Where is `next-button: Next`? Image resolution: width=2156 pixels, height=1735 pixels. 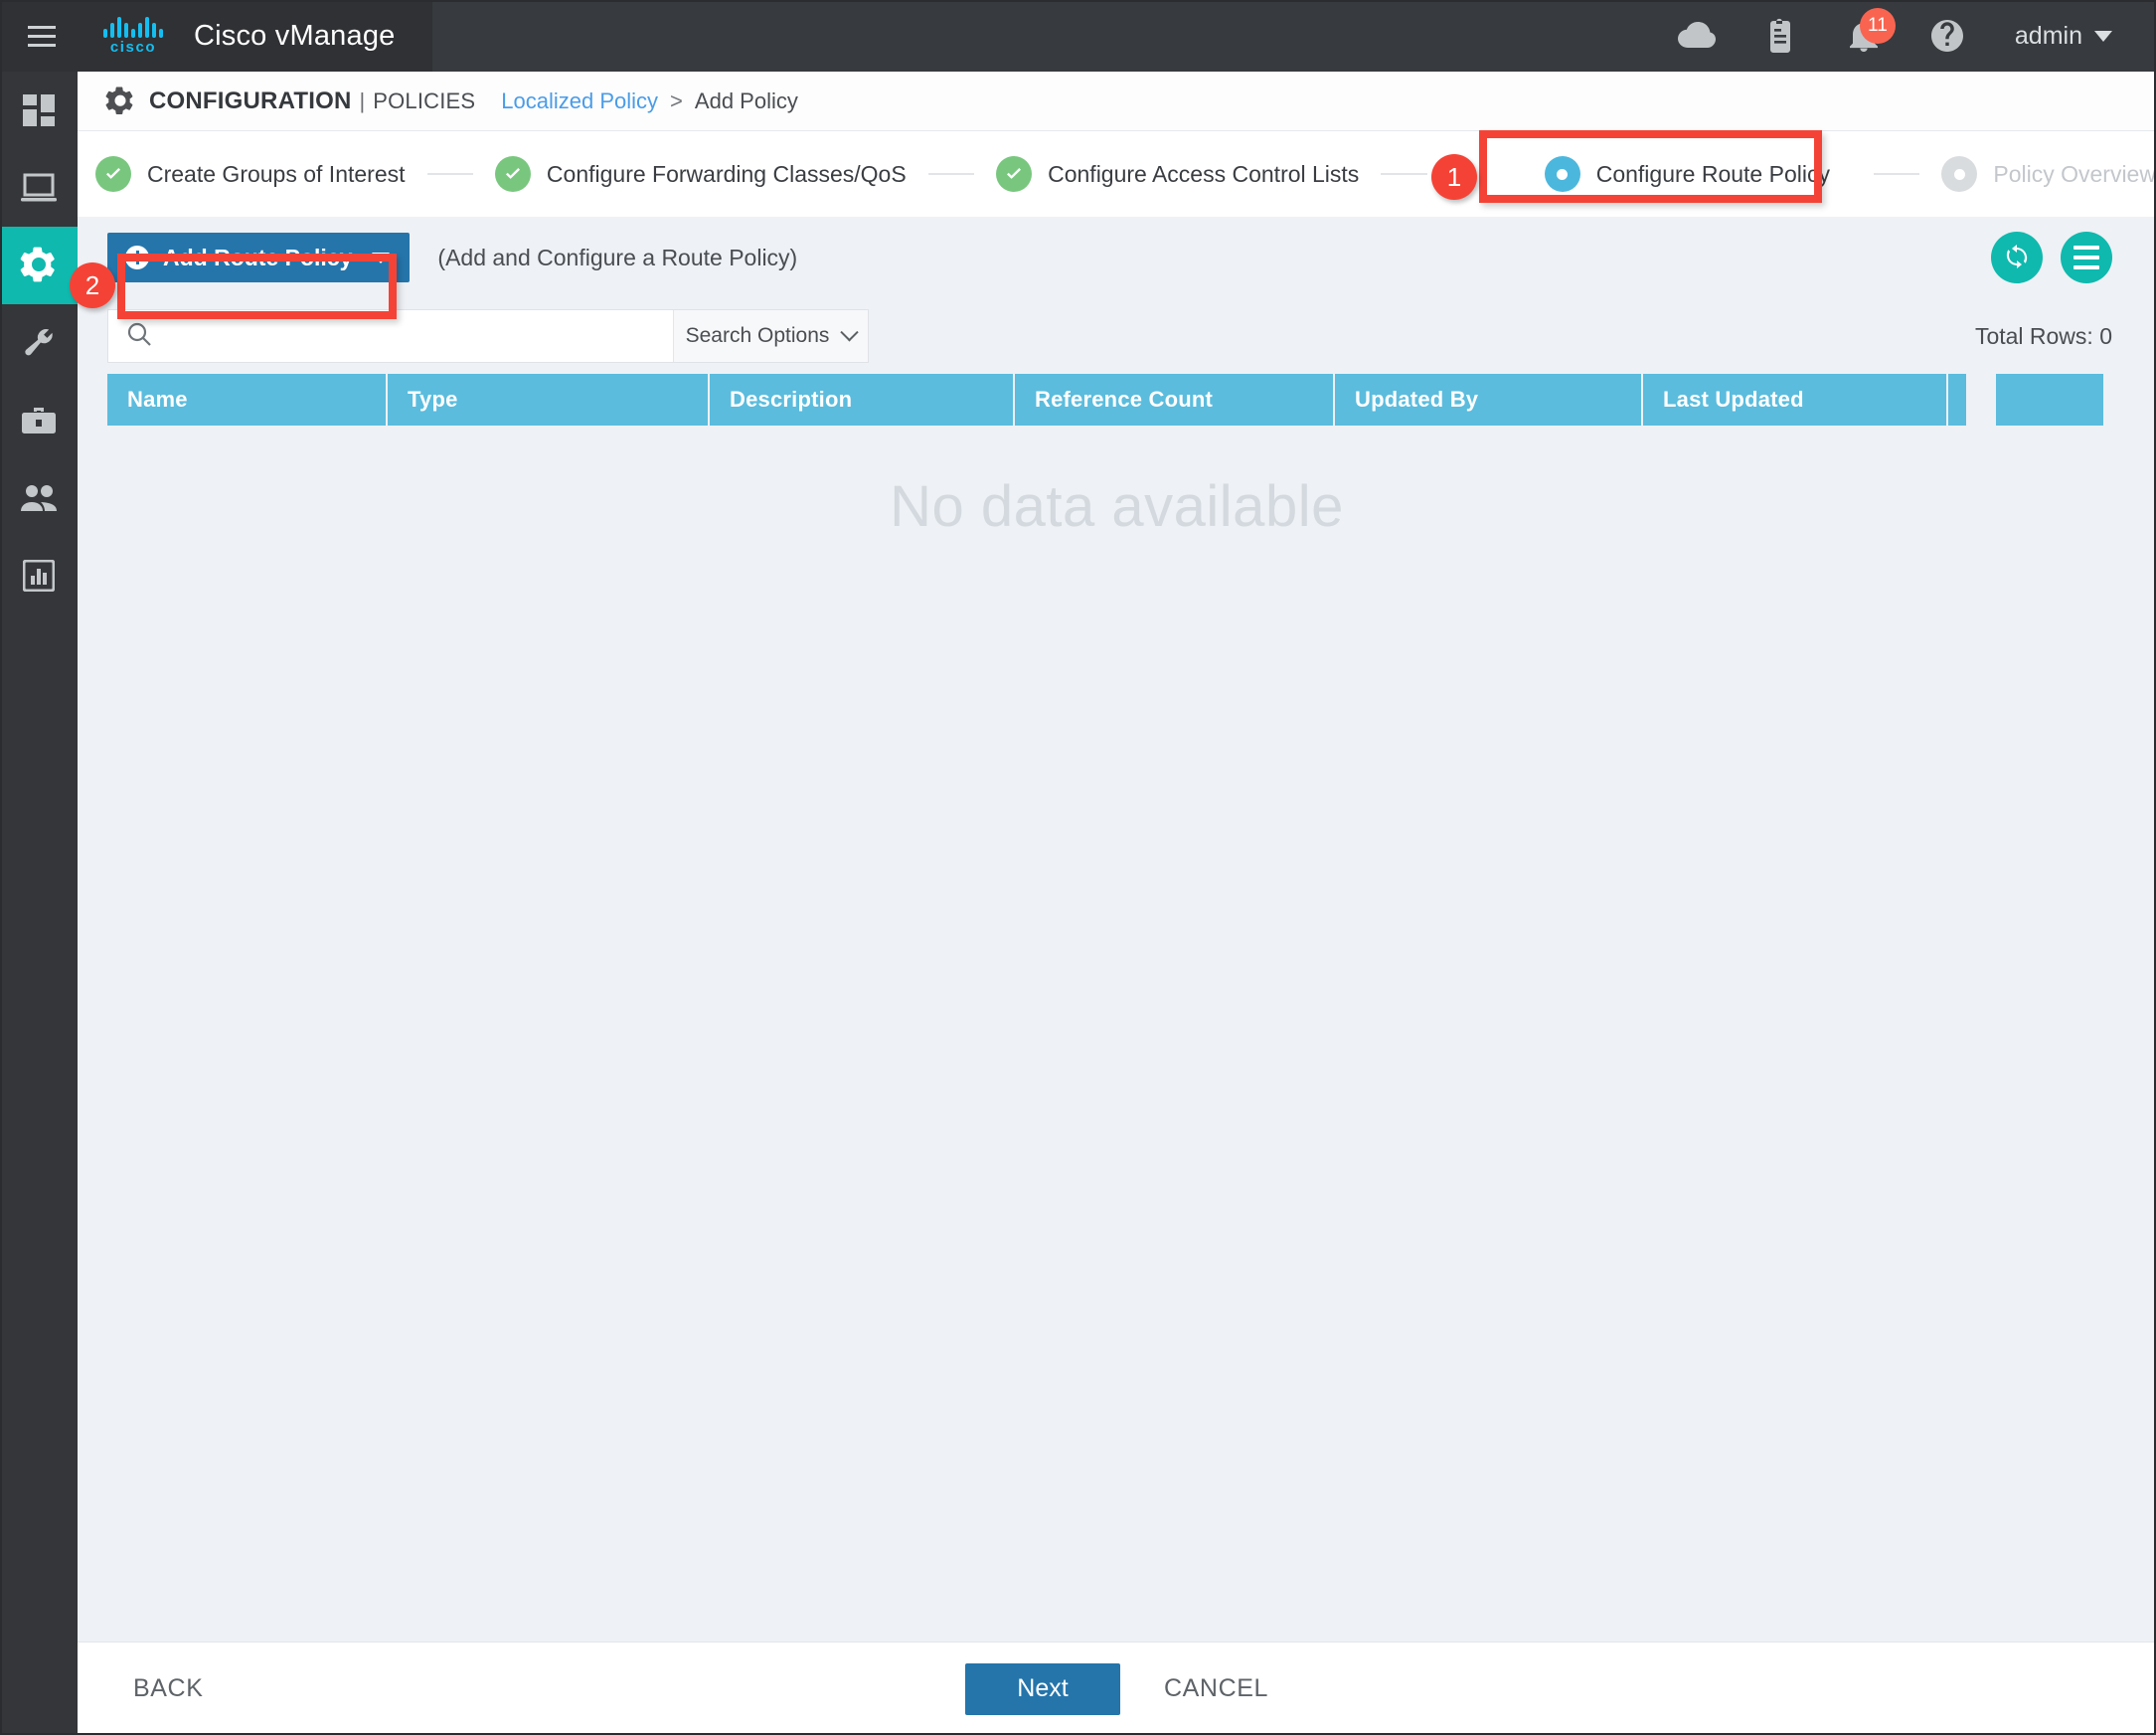
next-button: Next is located at coordinates (1042, 1688).